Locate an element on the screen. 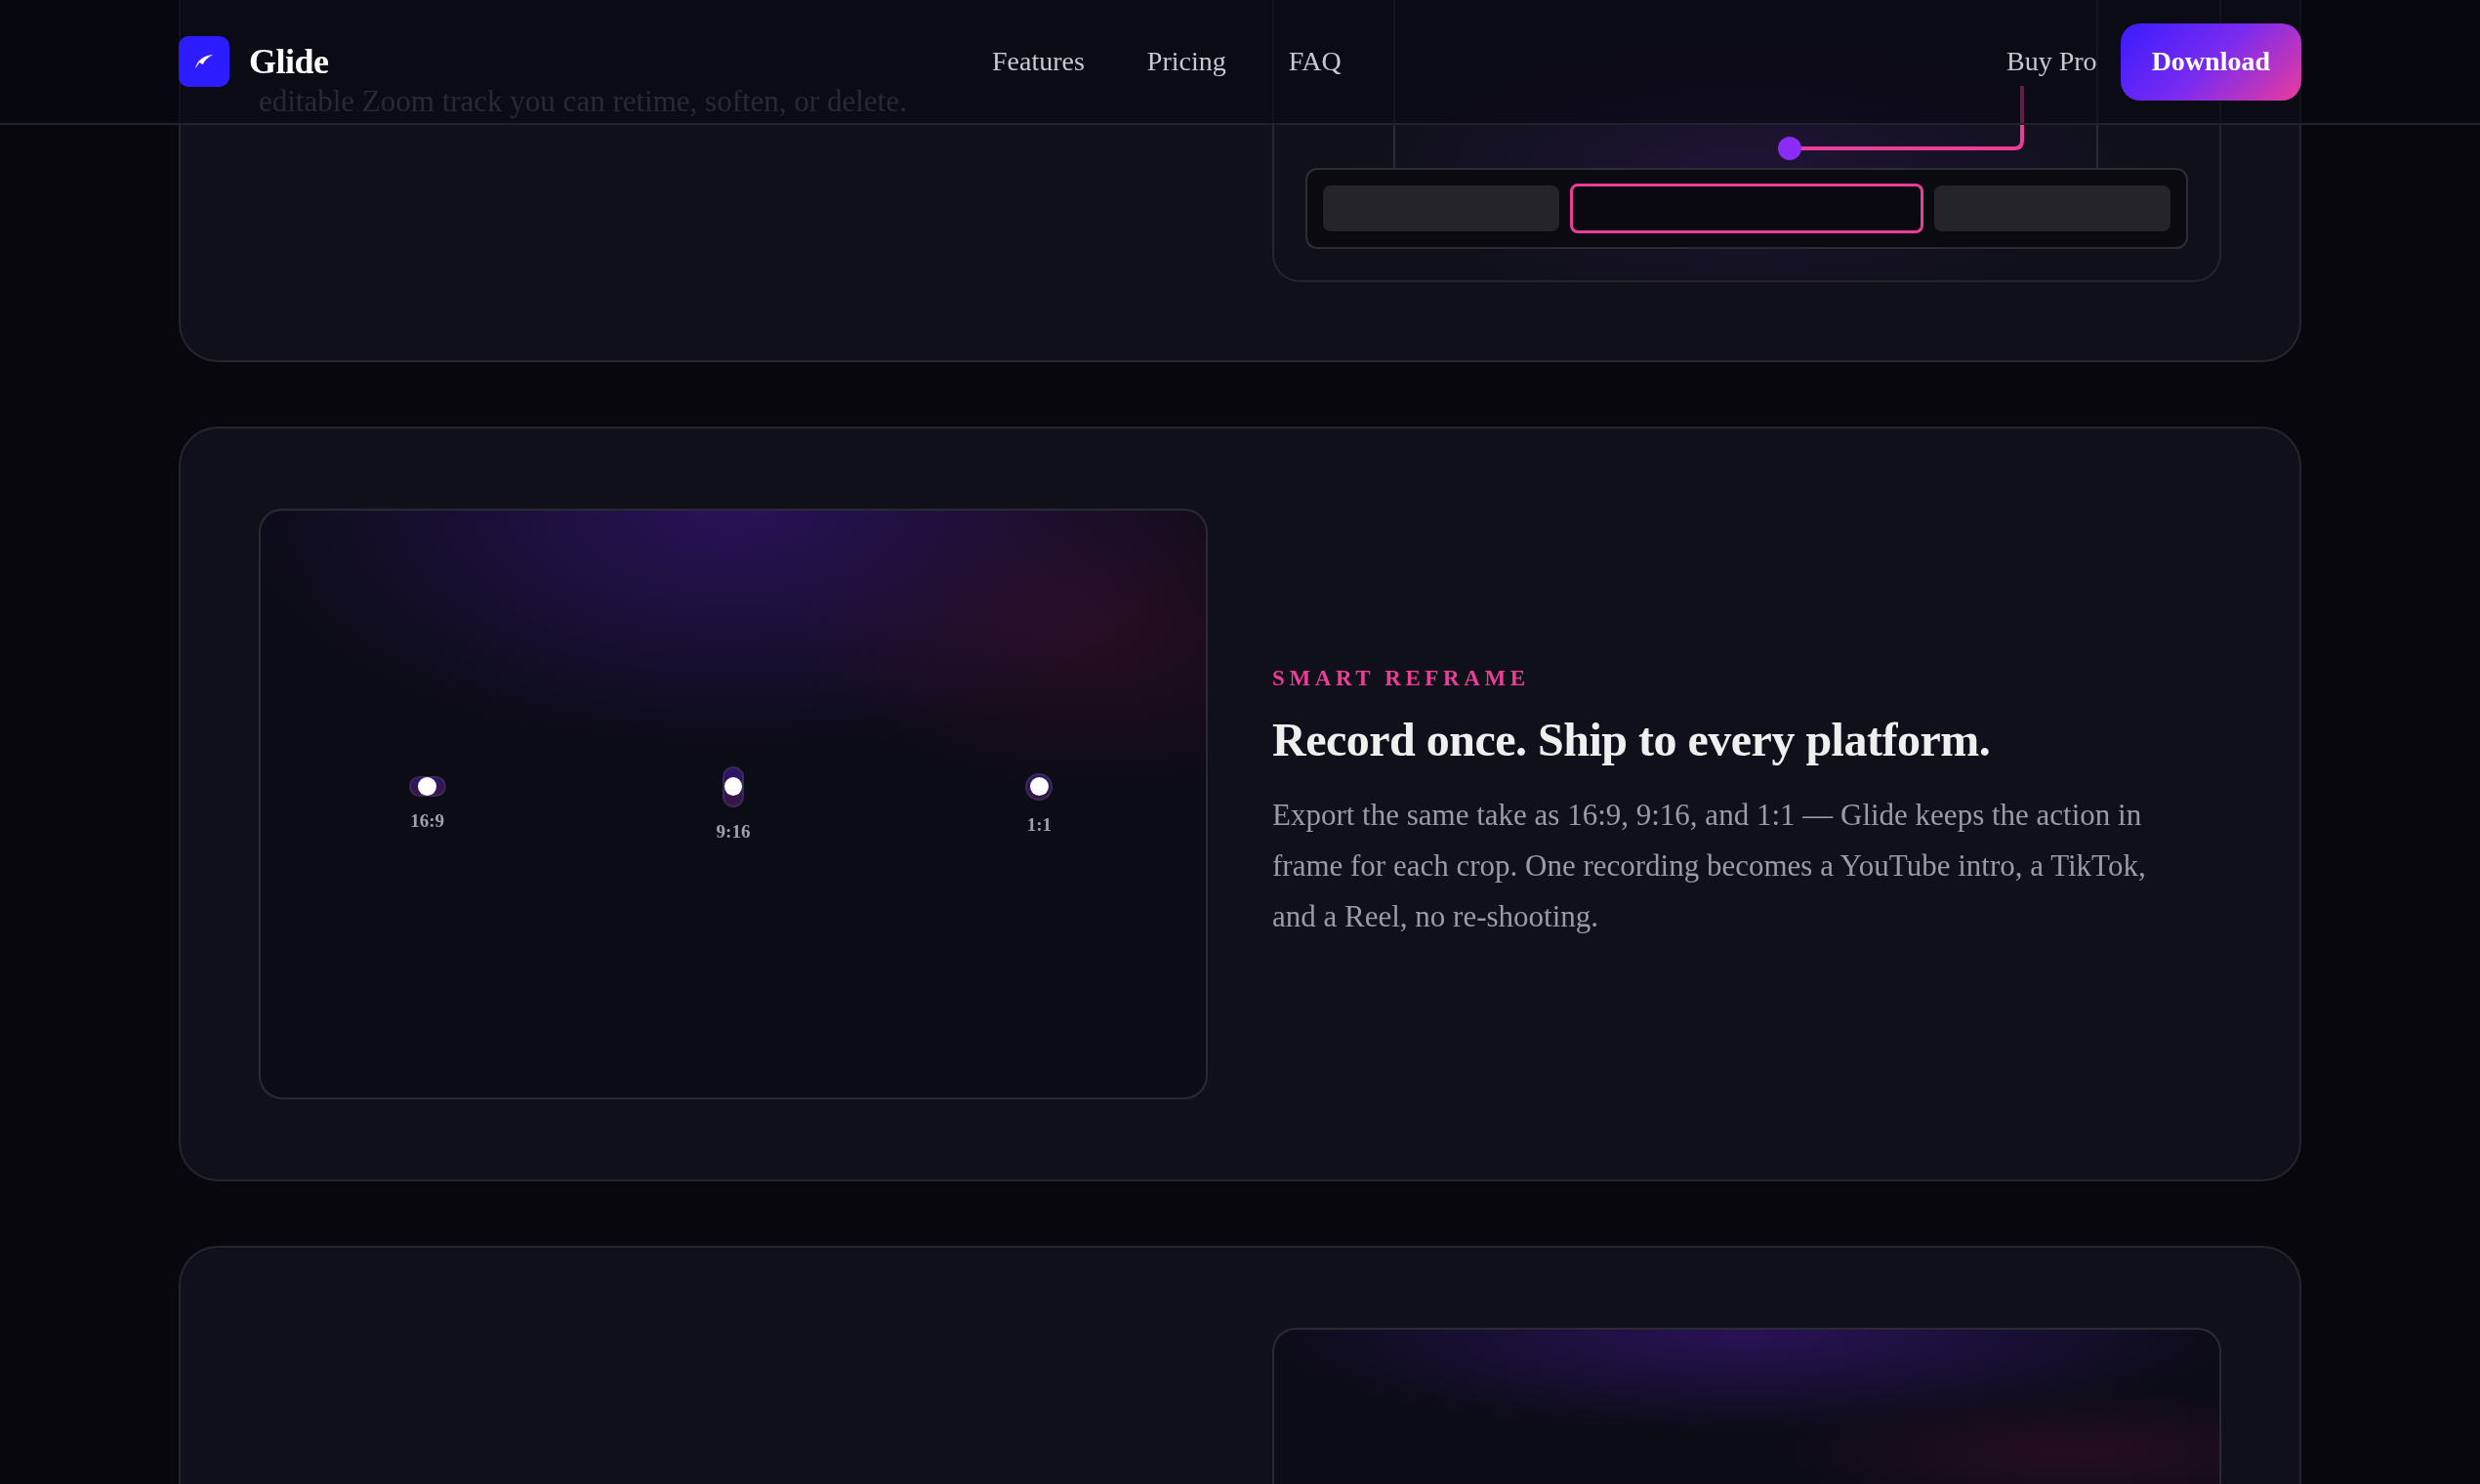  nav-link: Features is located at coordinates (1038, 62).